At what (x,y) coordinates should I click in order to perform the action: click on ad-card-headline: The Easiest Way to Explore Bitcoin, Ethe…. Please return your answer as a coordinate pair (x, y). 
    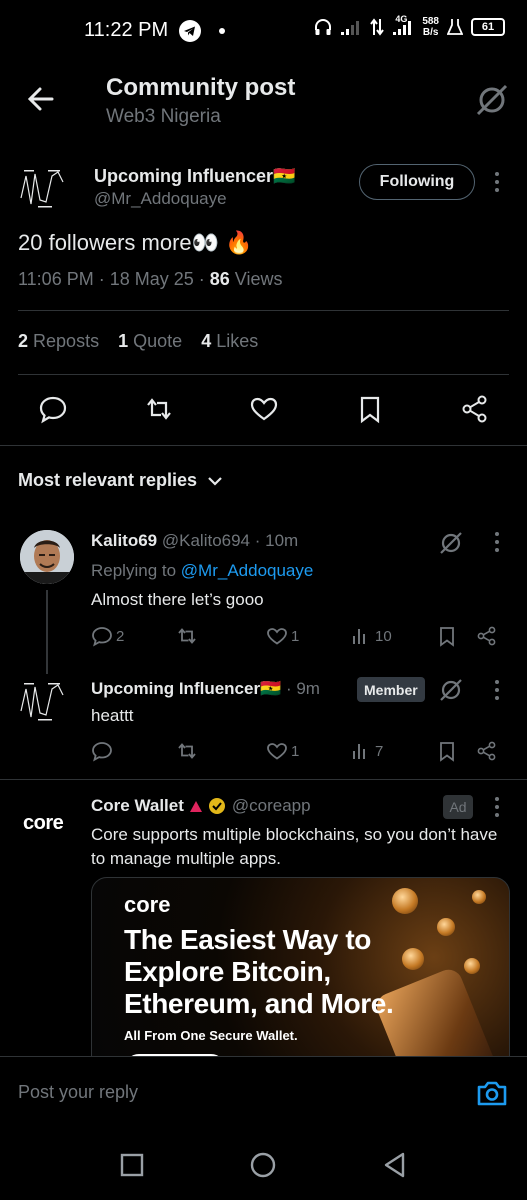
    Looking at the image, I should click on (259, 971).